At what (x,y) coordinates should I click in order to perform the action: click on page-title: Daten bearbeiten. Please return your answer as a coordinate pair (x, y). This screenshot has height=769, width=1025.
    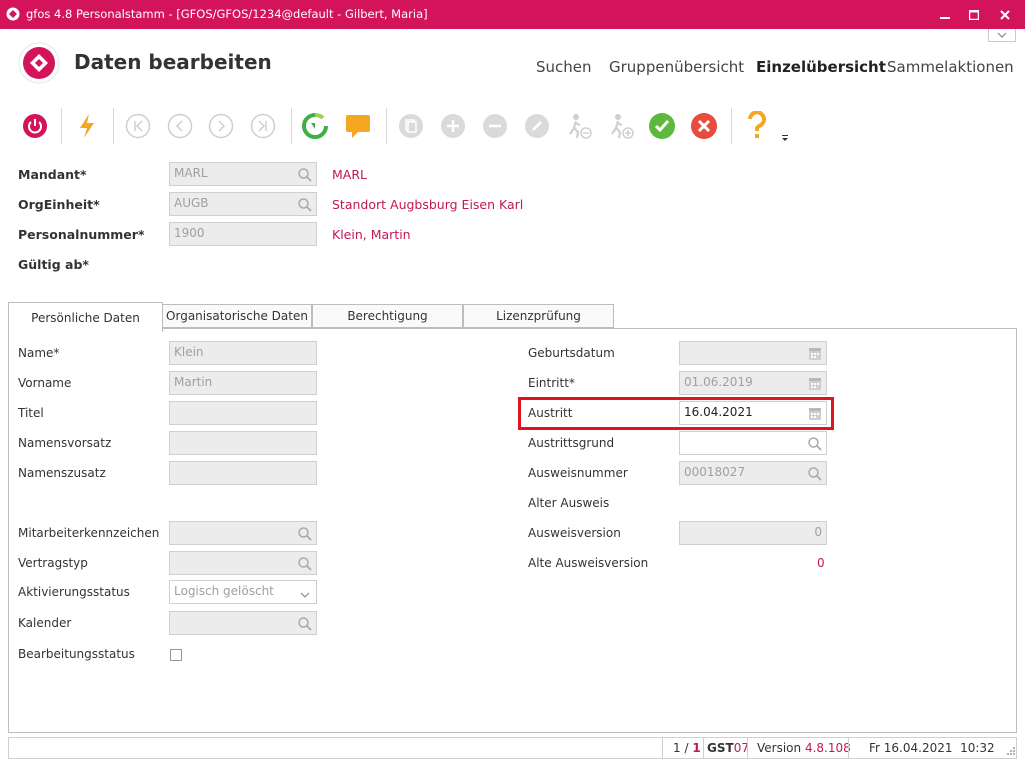
    Looking at the image, I should click on (173, 62).